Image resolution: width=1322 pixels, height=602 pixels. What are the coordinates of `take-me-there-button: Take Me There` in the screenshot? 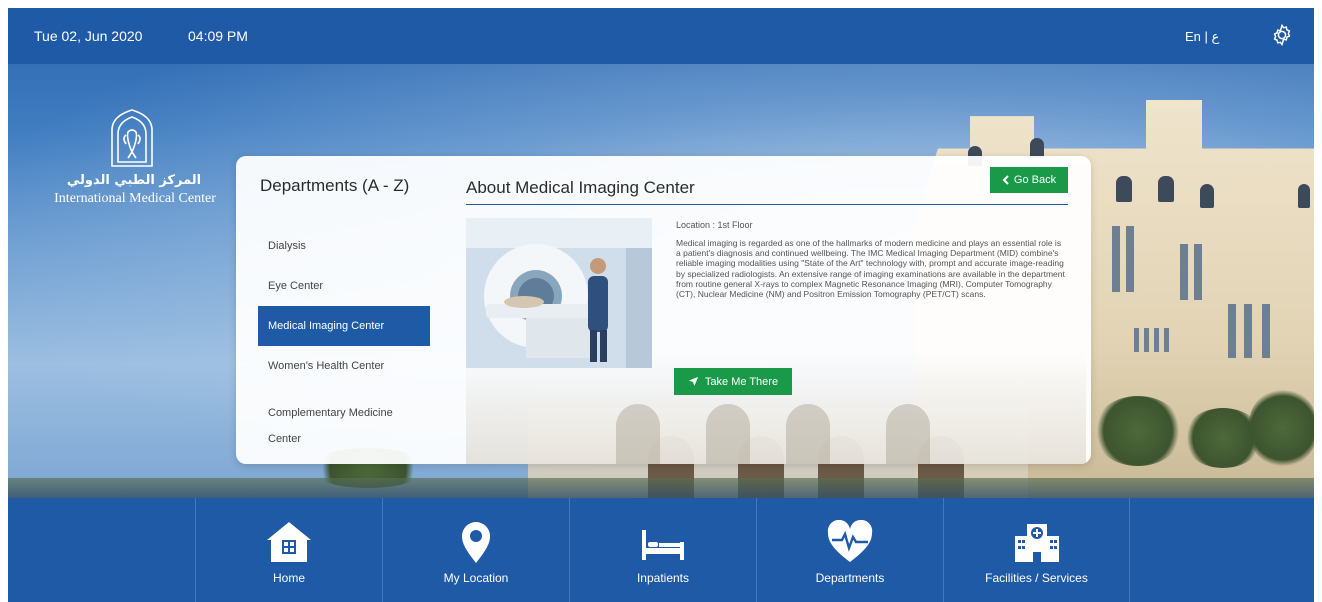 It's located at (733, 381).